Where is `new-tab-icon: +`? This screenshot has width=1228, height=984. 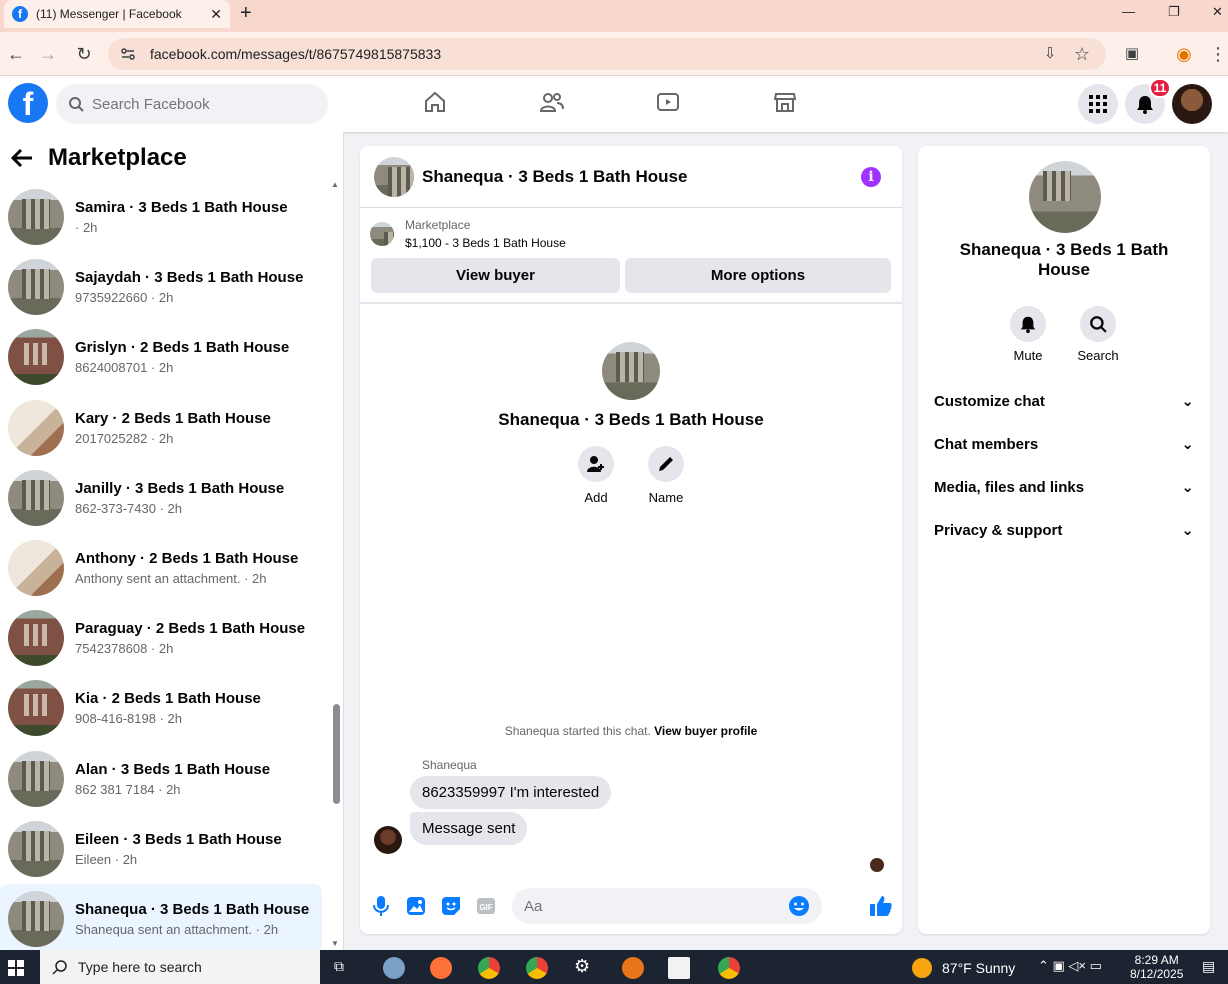
new-tab-icon: + is located at coordinates (246, 13).